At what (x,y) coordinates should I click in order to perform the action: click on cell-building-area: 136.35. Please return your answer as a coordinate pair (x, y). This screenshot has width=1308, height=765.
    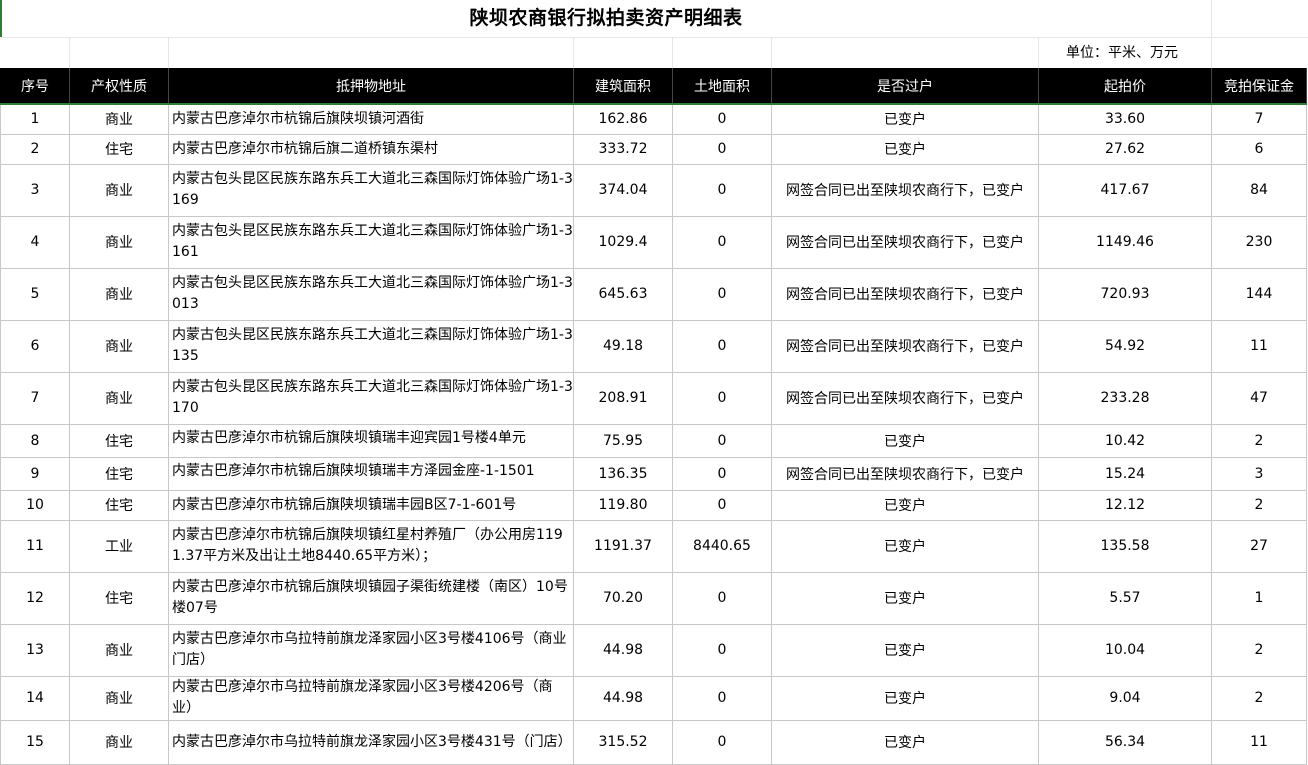
    Looking at the image, I should click on (623, 473).